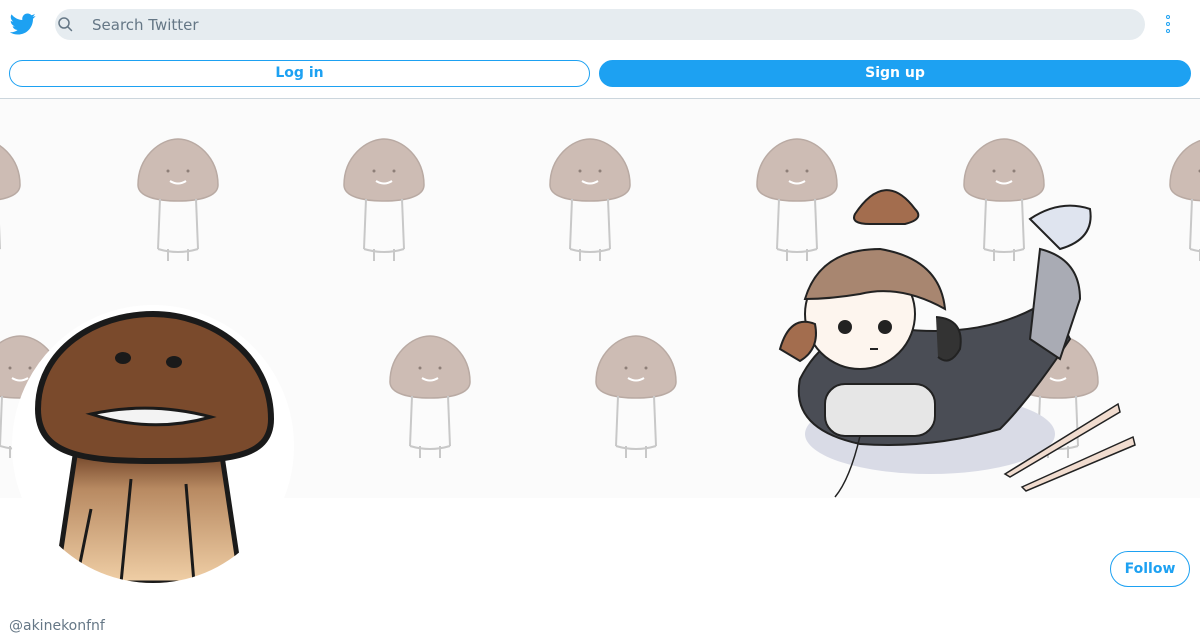 The width and height of the screenshot is (1200, 634). Describe the element at coordinates (299, 73) in the screenshot. I see `login-button: Log in` at that location.